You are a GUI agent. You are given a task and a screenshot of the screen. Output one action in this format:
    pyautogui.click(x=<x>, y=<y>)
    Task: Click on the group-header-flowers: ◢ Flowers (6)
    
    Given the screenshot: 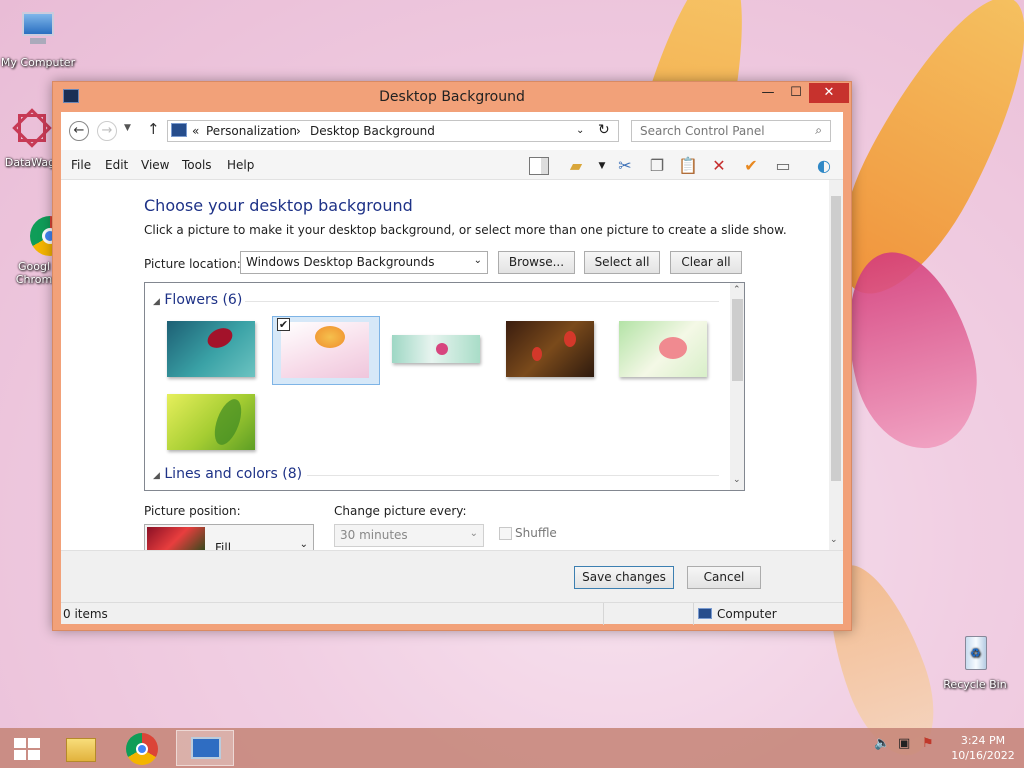 What is the action you would take?
    pyautogui.click(x=436, y=300)
    